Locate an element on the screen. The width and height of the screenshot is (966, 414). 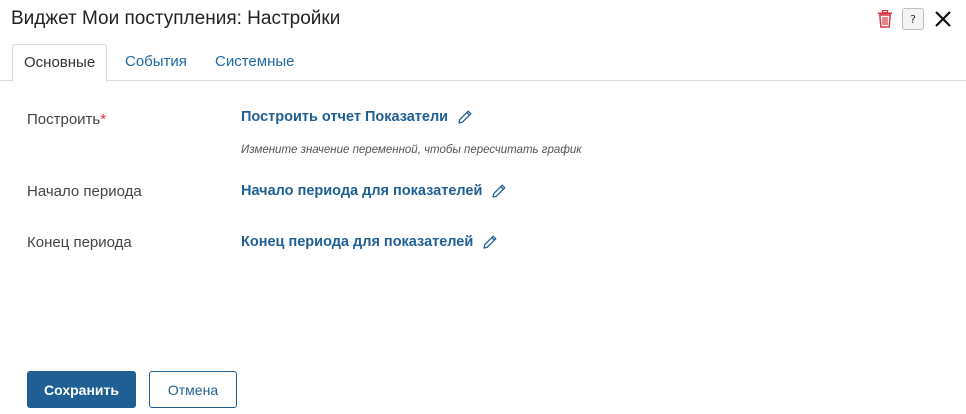
trash-icon is located at coordinates (885, 19).